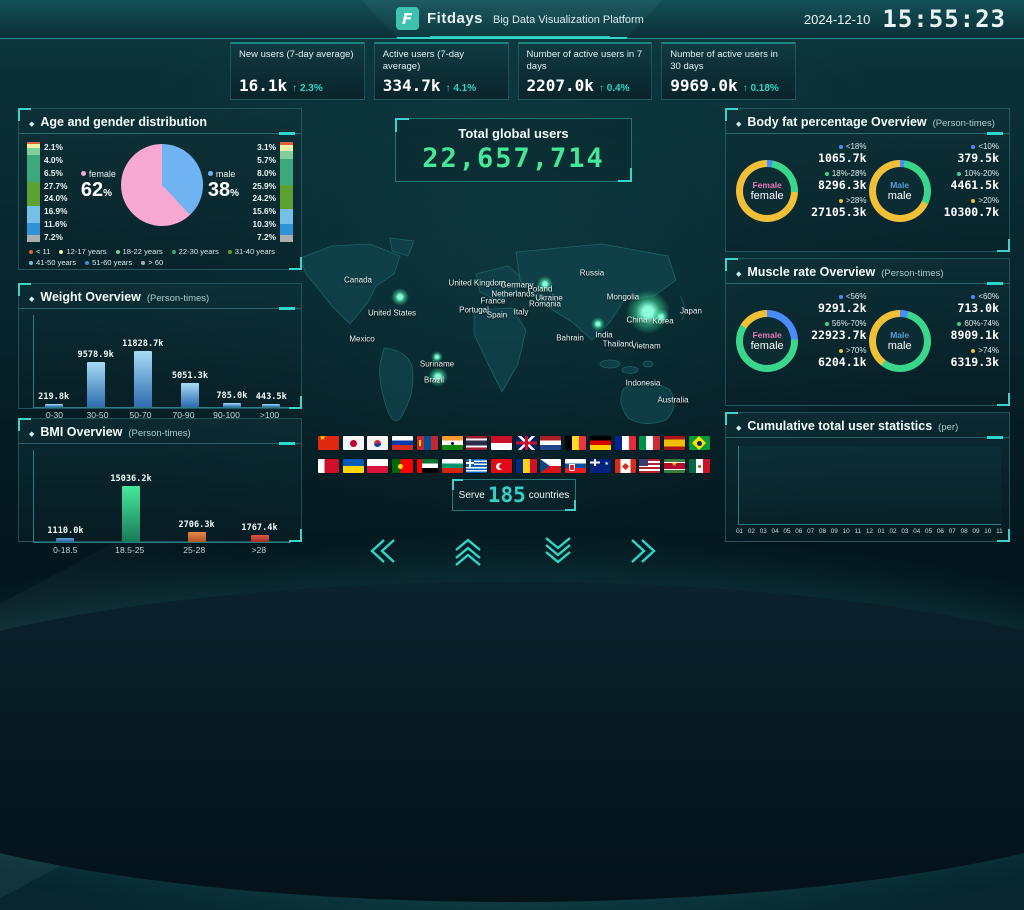  Describe the element at coordinates (549, 495) in the screenshot. I see `serve-suffix: countries` at that location.